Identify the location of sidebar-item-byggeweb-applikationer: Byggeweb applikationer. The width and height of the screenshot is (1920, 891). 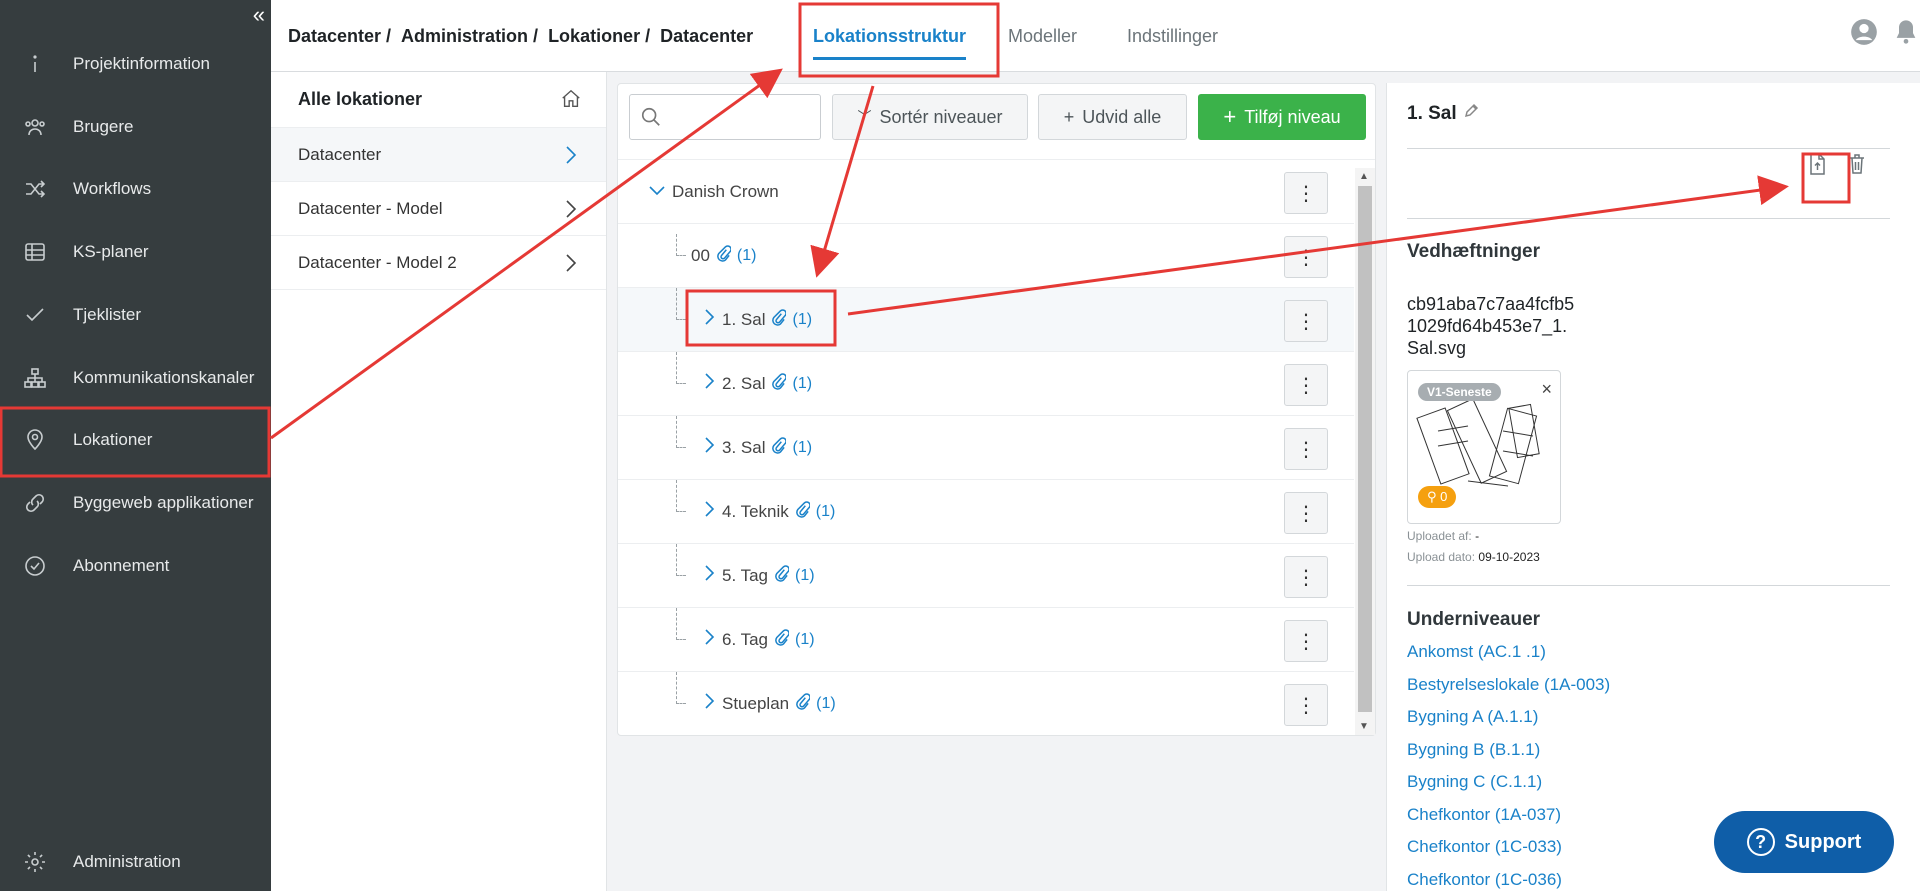
(135, 503).